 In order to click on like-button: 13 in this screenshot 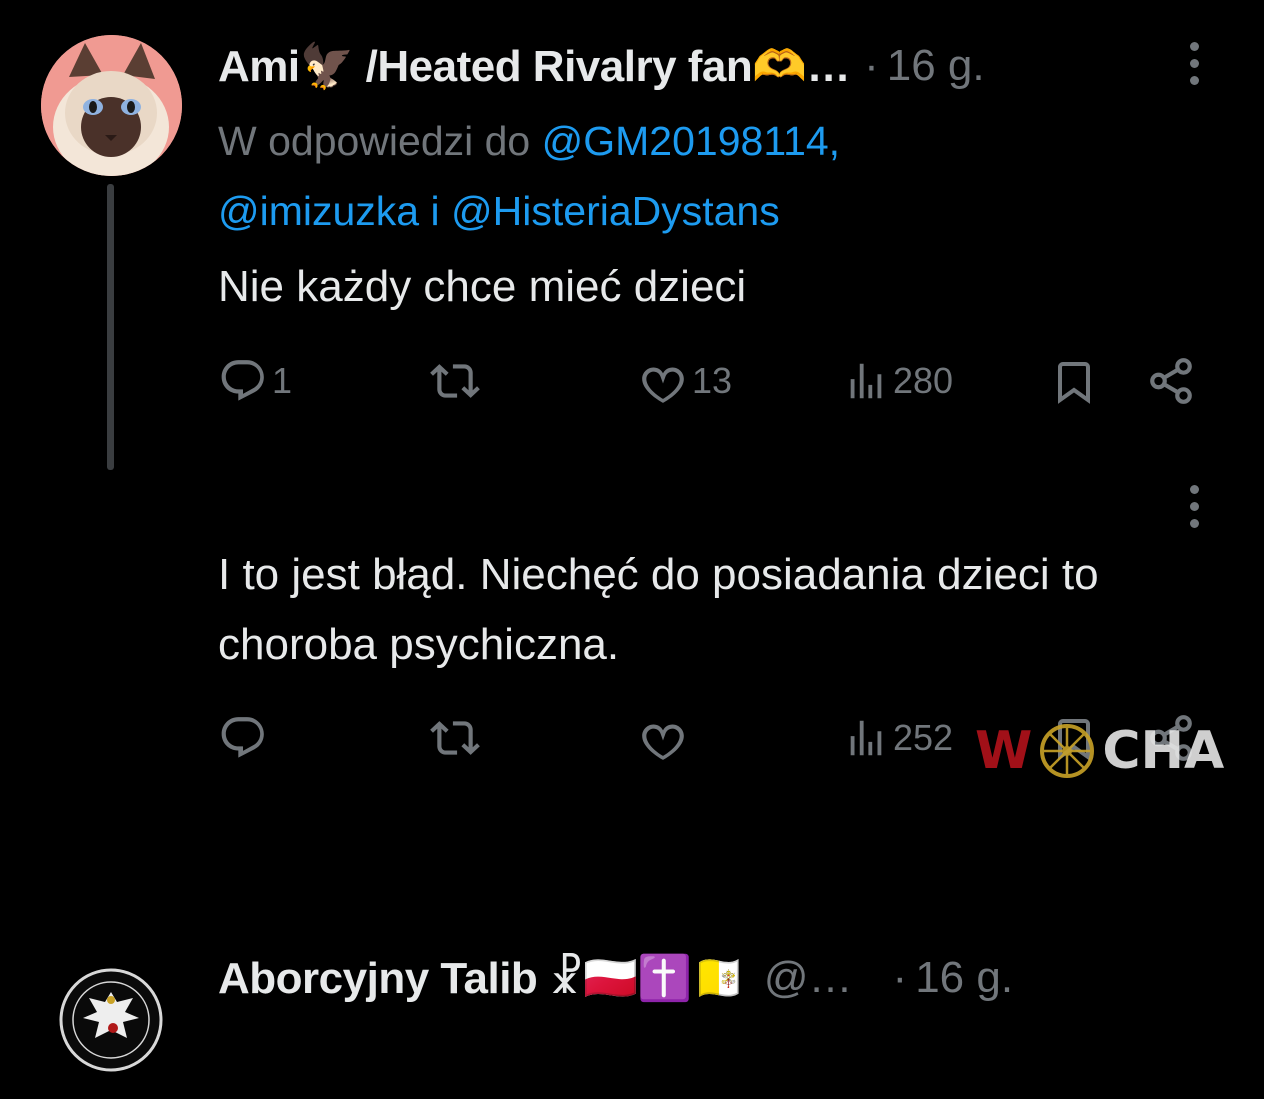, I will do `click(685, 381)`.